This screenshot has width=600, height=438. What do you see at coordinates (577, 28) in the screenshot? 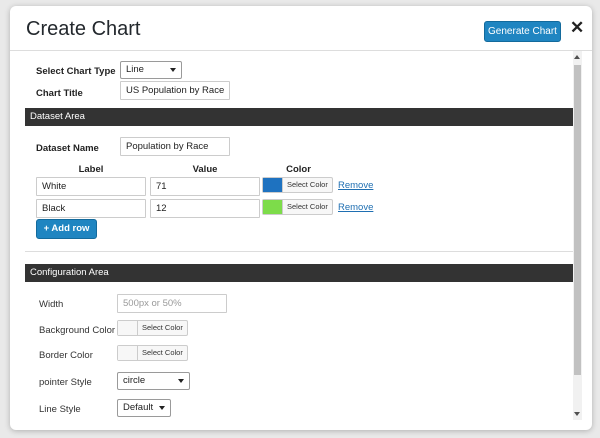
I see `close-icon: ✕` at bounding box center [577, 28].